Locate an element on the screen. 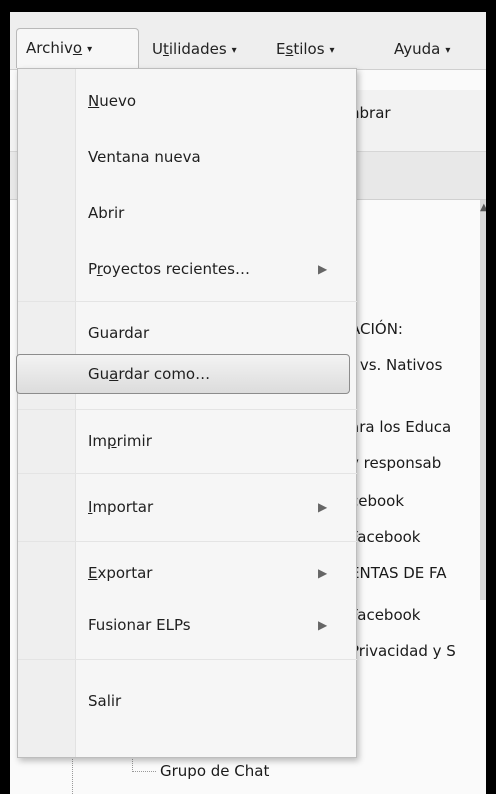 This screenshot has height=794, width=496. outline-item: cebook is located at coordinates (377, 501).